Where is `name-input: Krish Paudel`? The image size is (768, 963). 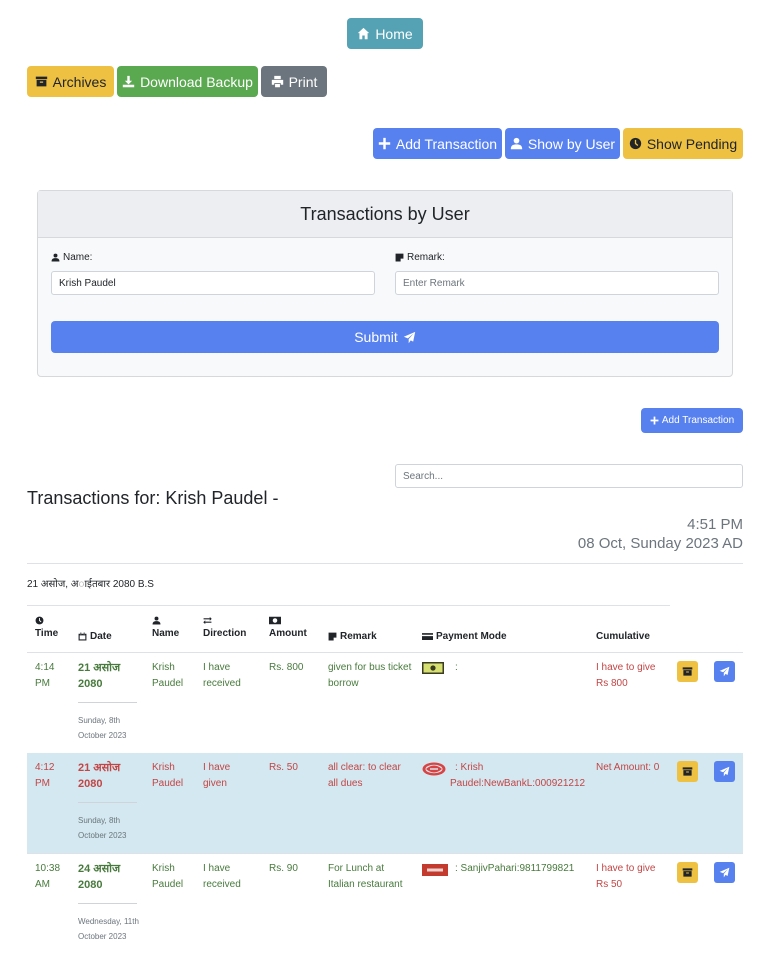
name-input: Krish Paudel is located at coordinates (213, 283).